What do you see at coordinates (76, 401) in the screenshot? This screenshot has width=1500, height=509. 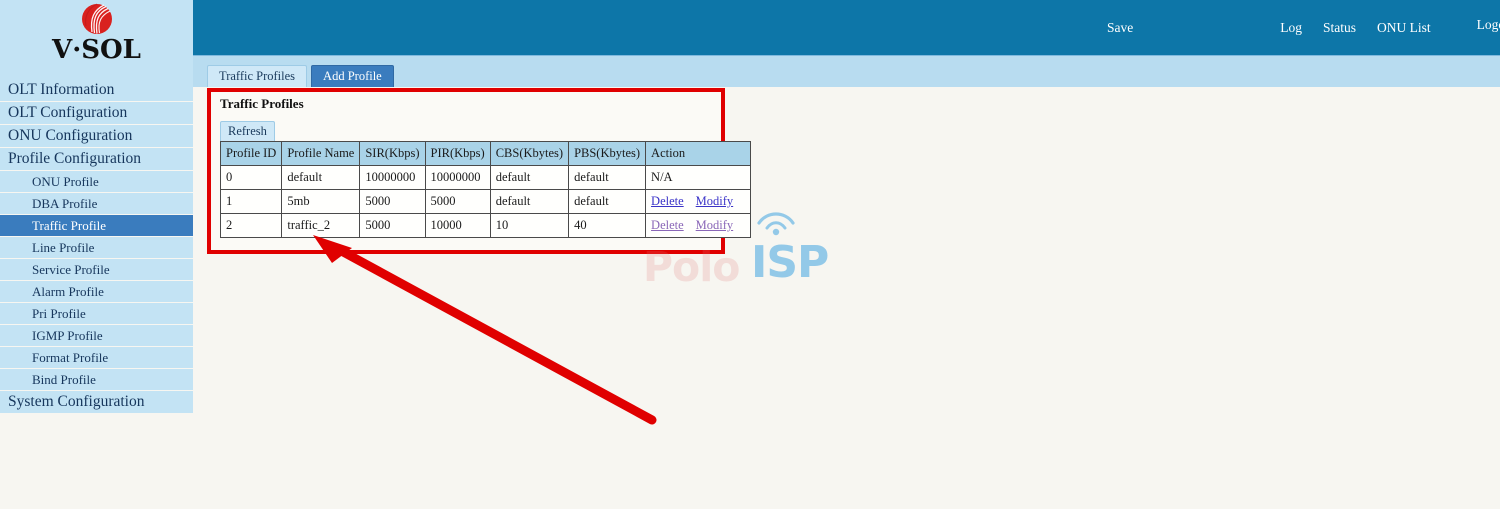 I see `sidebar-item-label: System Configuration` at bounding box center [76, 401].